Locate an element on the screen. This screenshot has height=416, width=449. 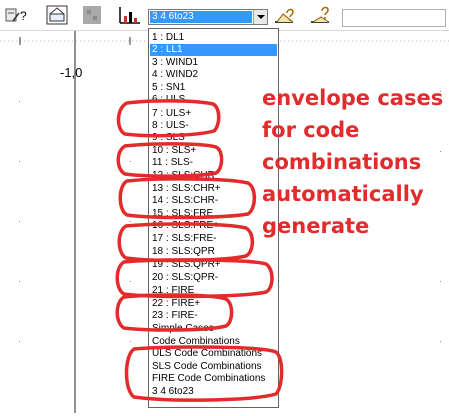
dropdown-item: 9 : SLS is located at coordinates (213, 138).